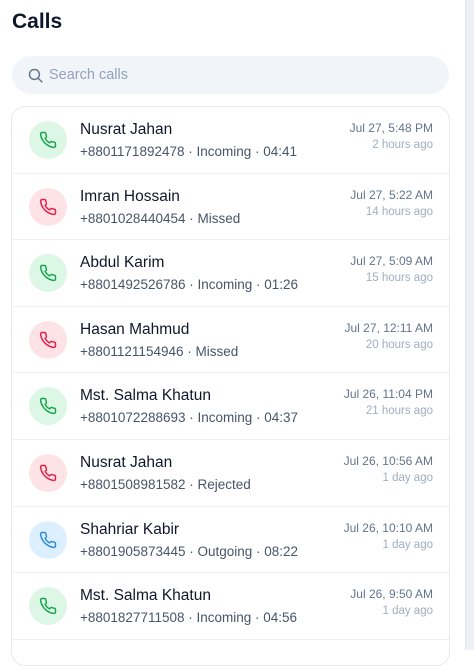  Describe the element at coordinates (165, 484) in the screenshot. I see `call-details: +8801508981582 · Rejected` at that location.